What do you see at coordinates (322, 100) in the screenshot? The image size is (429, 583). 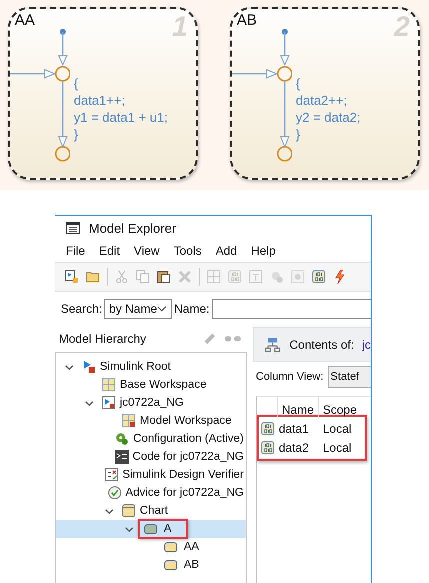 I see `code-line: data2++;` at bounding box center [322, 100].